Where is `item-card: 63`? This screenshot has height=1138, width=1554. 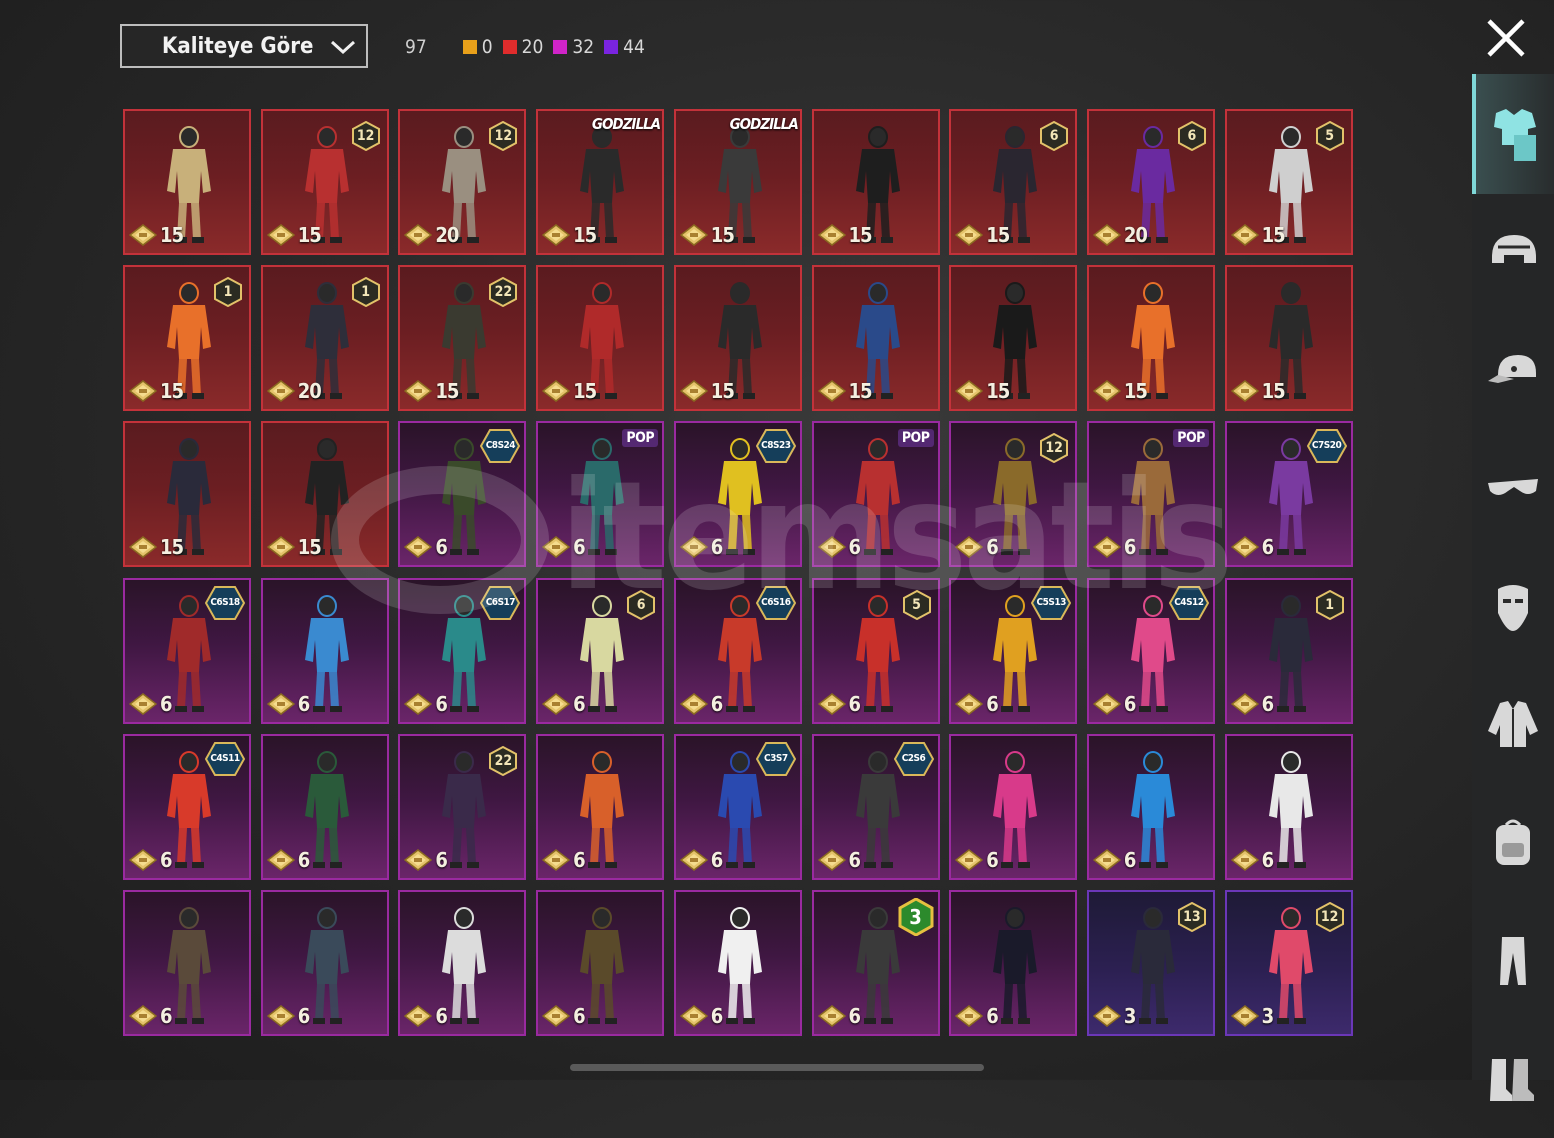 item-card: 63 is located at coordinates (875, 963).